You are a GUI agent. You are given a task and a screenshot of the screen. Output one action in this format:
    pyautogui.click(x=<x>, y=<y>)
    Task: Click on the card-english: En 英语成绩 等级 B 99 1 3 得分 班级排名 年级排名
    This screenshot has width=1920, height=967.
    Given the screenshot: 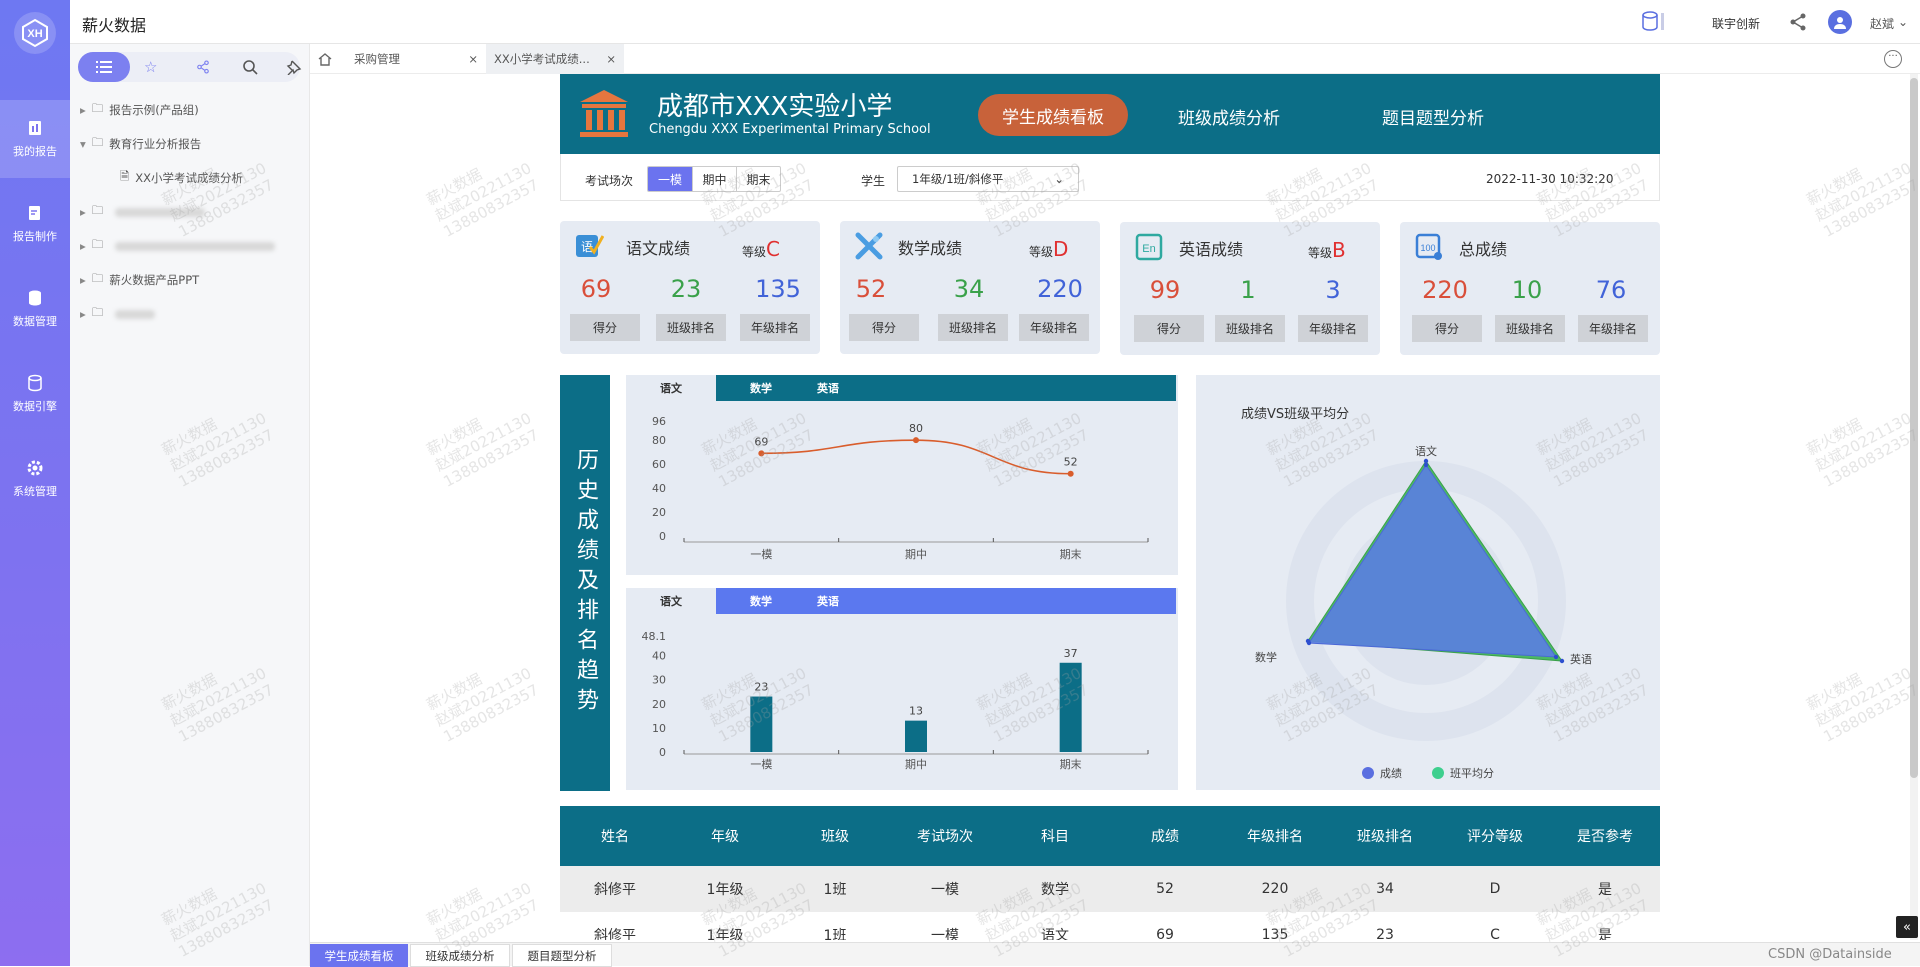 What is the action you would take?
    pyautogui.click(x=1250, y=288)
    